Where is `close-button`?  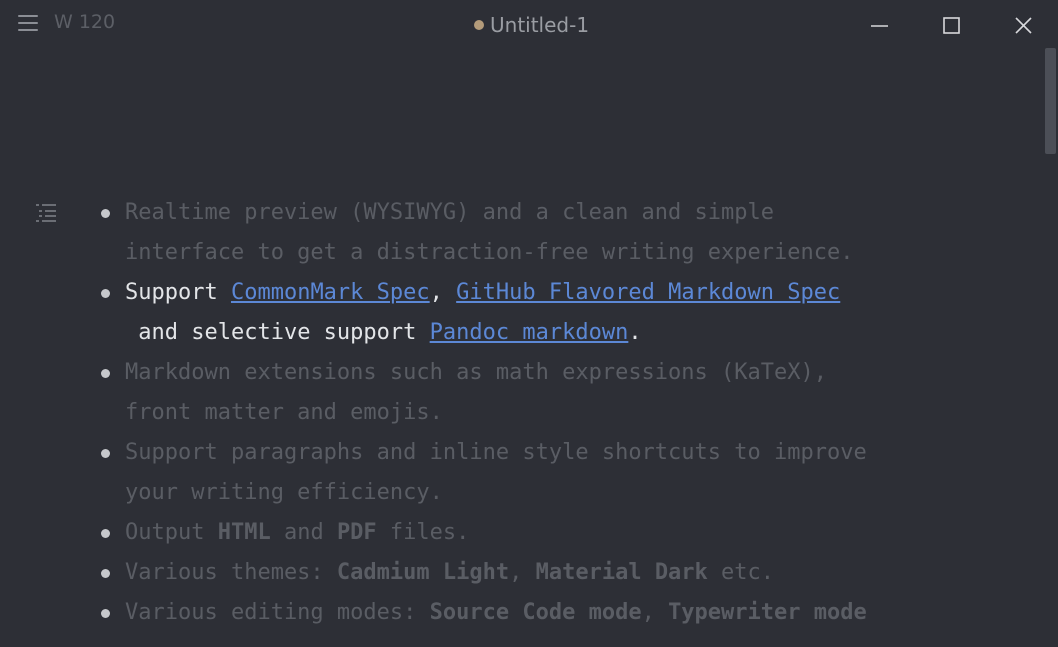 close-button is located at coordinates (1023, 26).